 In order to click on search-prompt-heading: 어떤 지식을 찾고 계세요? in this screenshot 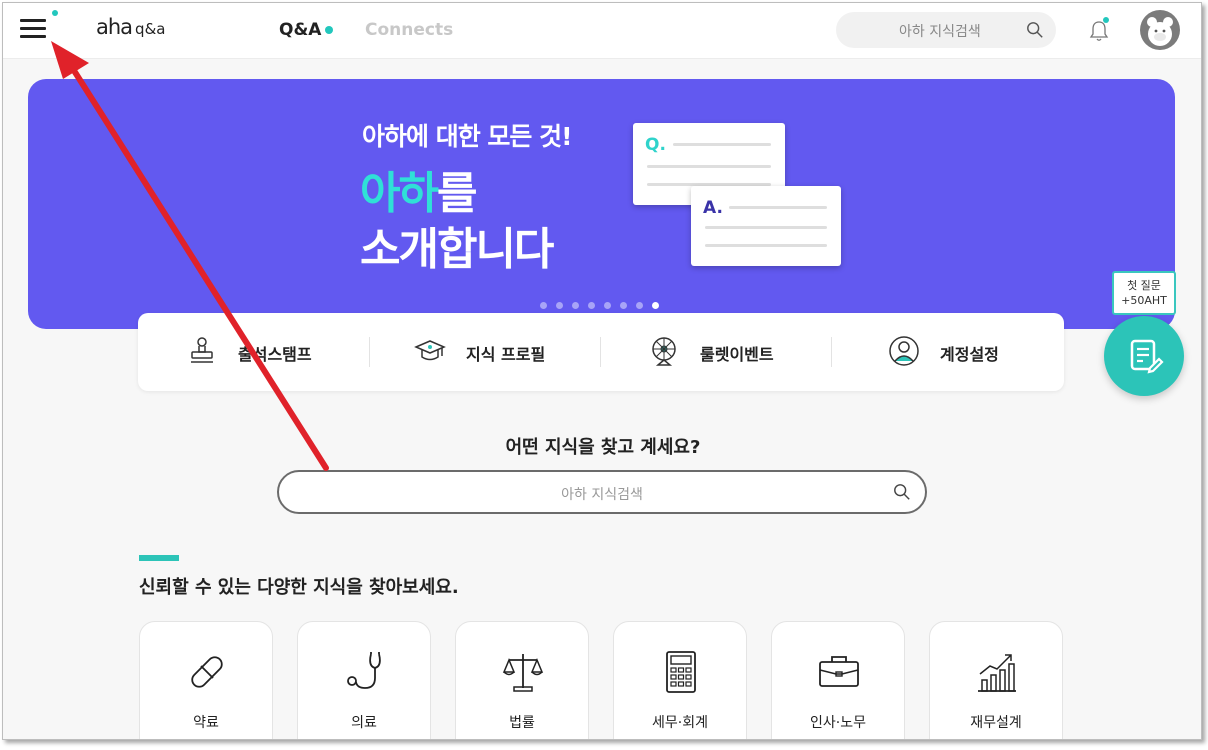, I will do `click(603, 447)`.